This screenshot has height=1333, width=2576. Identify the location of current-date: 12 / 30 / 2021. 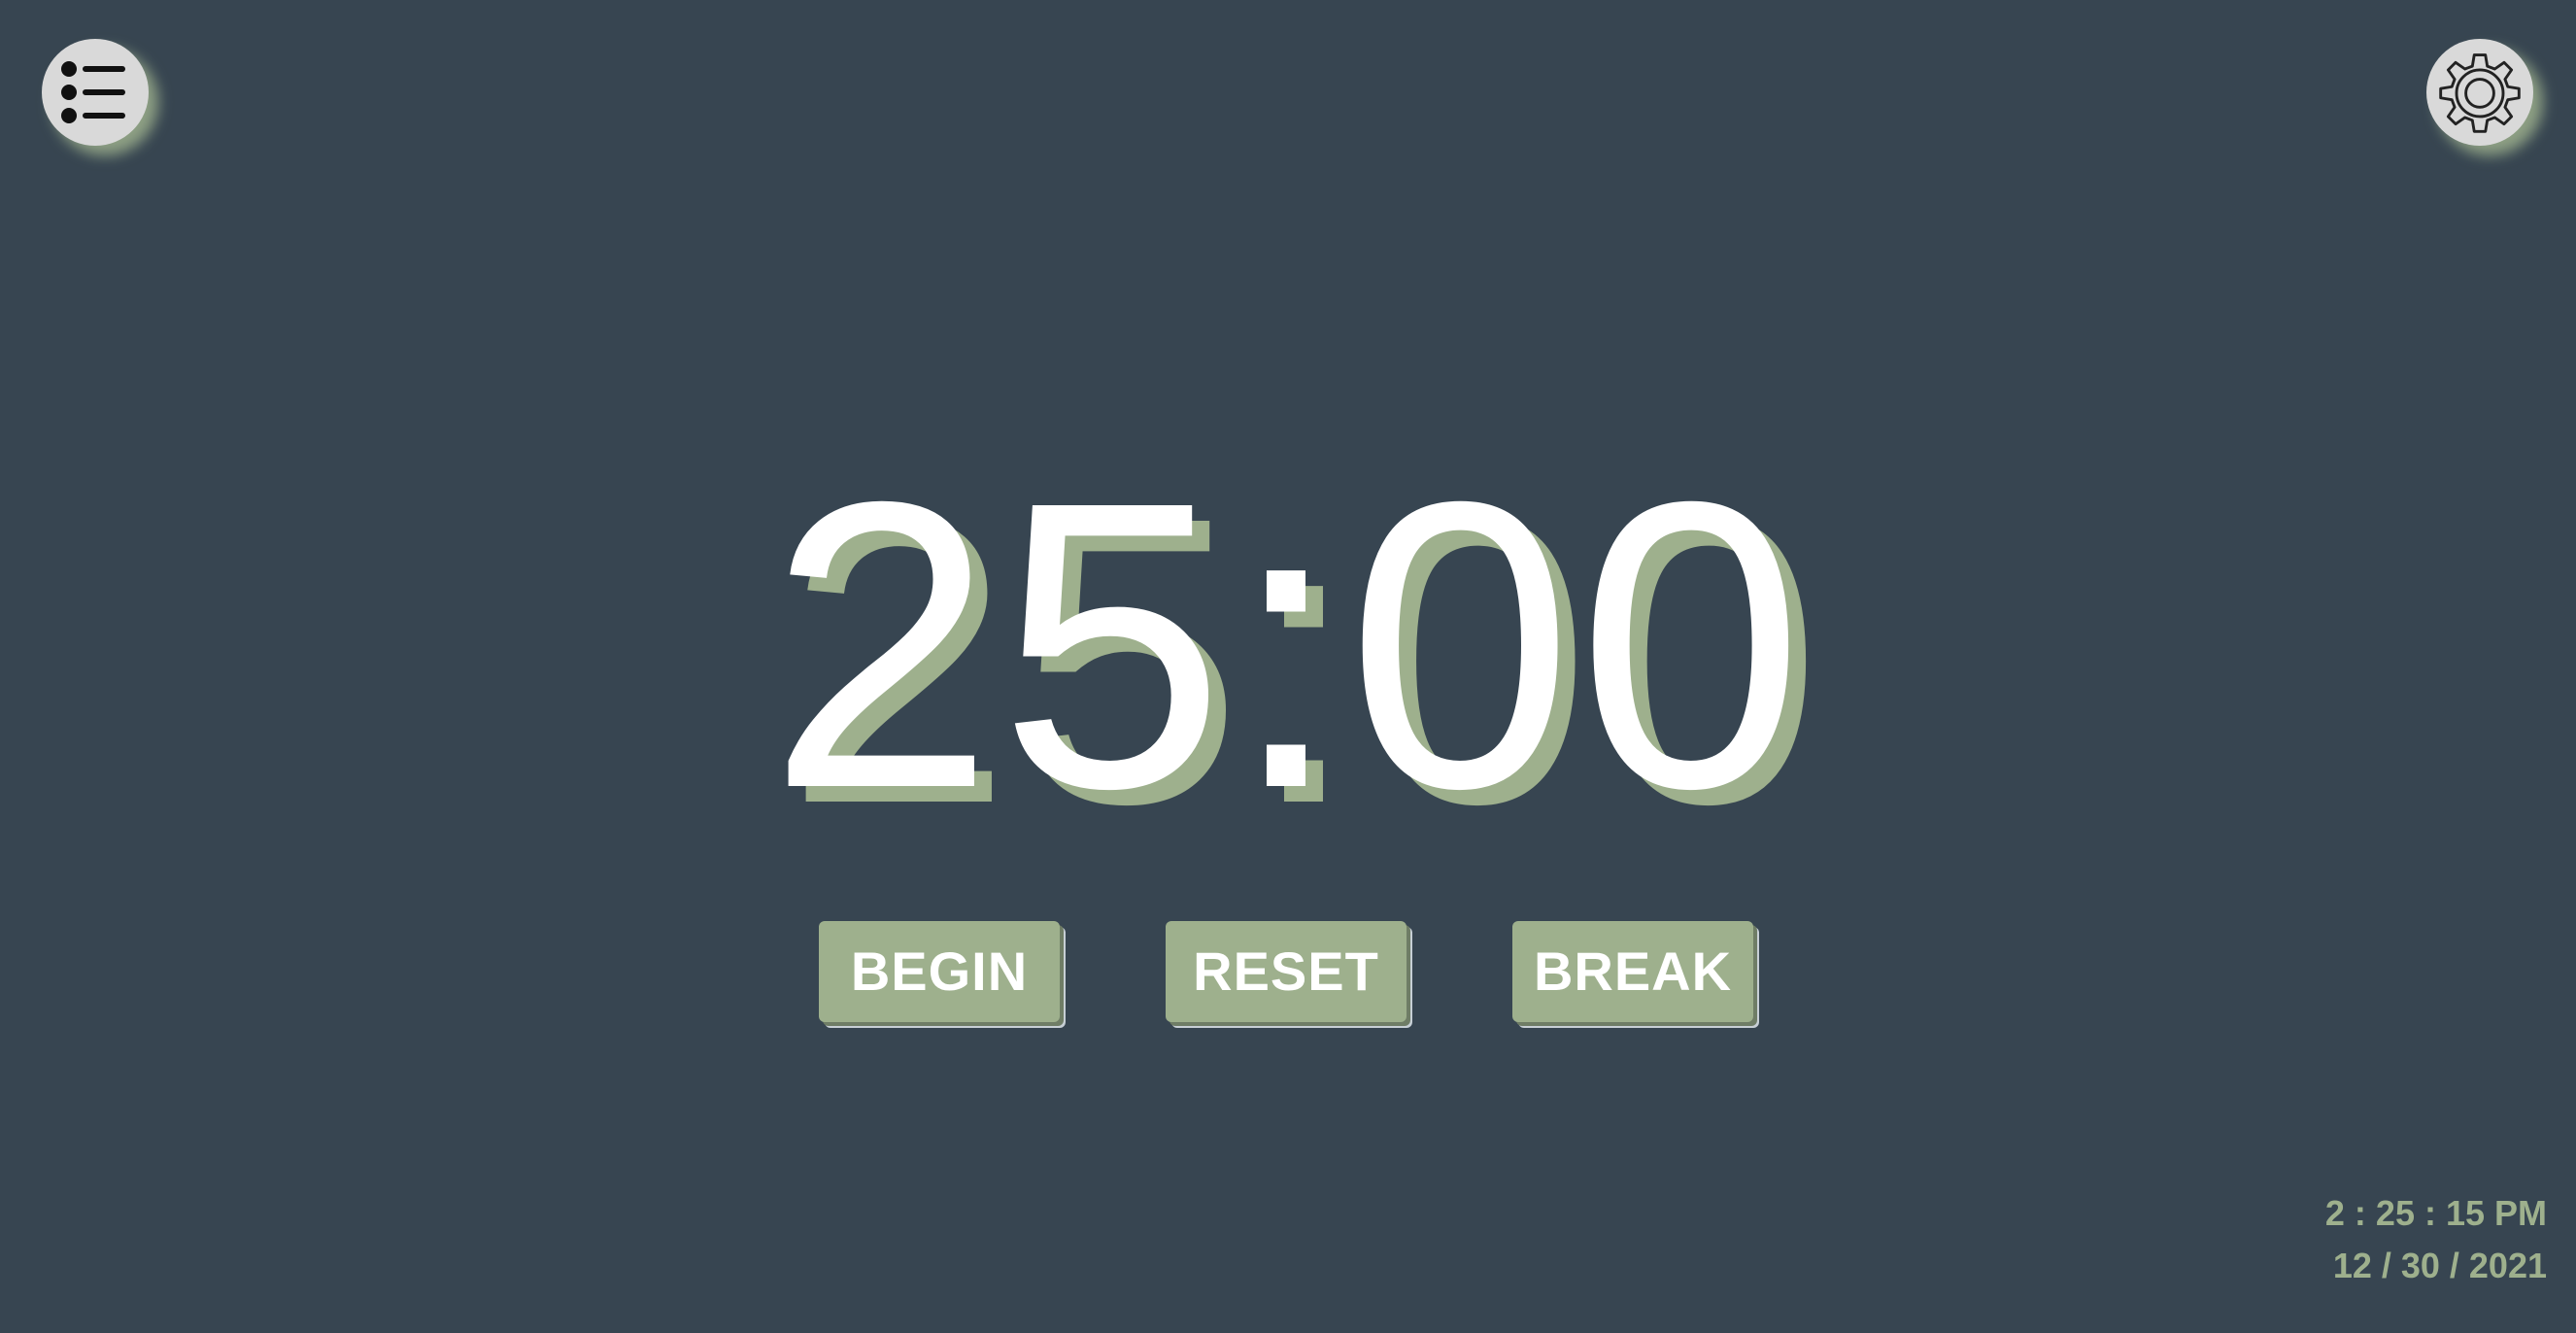
(2439, 1265).